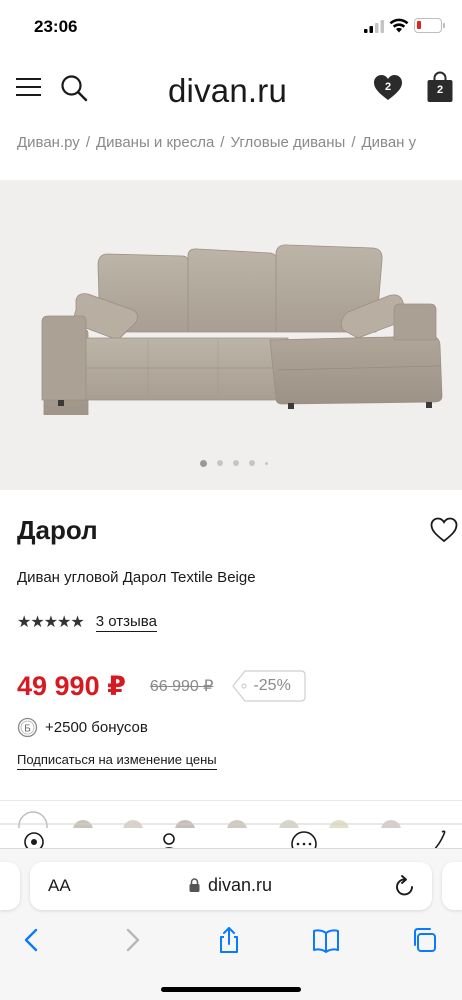 Image resolution: width=462 pixels, height=1000 pixels. Describe the element at coordinates (399, 25) in the screenshot. I see `wifi-icon` at that location.